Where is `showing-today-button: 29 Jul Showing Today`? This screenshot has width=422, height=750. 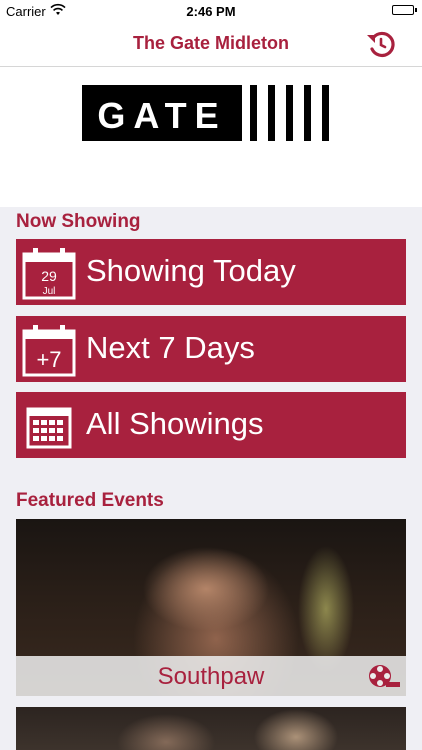 showing-today-button: 29 Jul Showing Today is located at coordinates (211, 272).